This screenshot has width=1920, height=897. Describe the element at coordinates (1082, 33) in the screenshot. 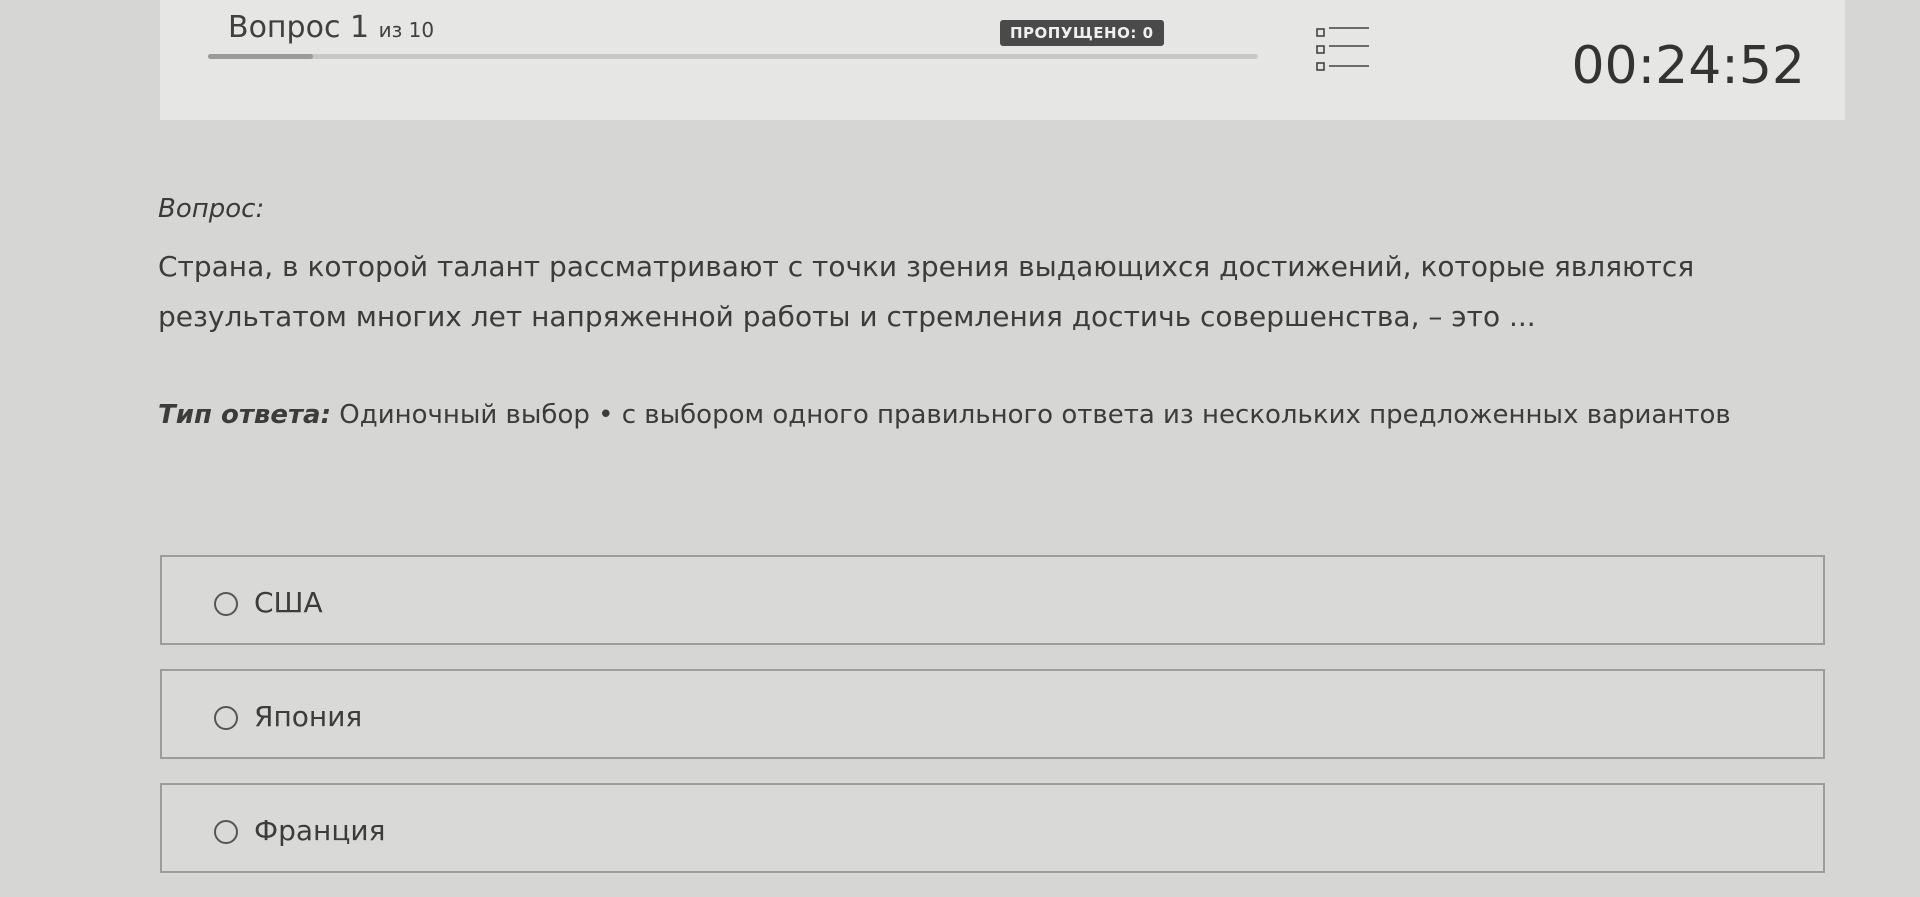

I see `skipped-badge: ПРОПУЩЕНО: 0` at that location.